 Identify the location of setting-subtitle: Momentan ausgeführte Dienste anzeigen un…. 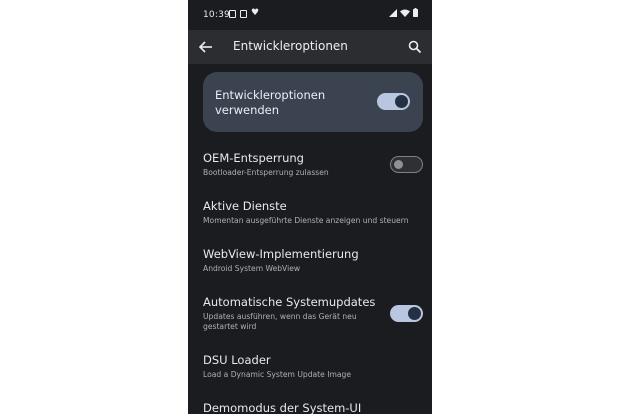
(306, 220).